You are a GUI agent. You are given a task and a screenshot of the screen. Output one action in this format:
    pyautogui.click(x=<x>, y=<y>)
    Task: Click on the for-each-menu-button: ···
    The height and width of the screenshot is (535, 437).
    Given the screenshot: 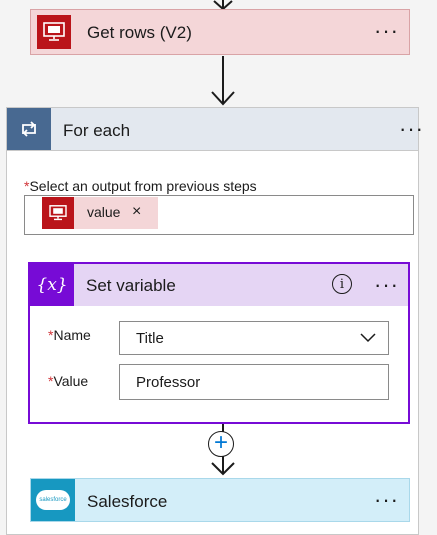 What is the action you would take?
    pyautogui.click(x=411, y=129)
    